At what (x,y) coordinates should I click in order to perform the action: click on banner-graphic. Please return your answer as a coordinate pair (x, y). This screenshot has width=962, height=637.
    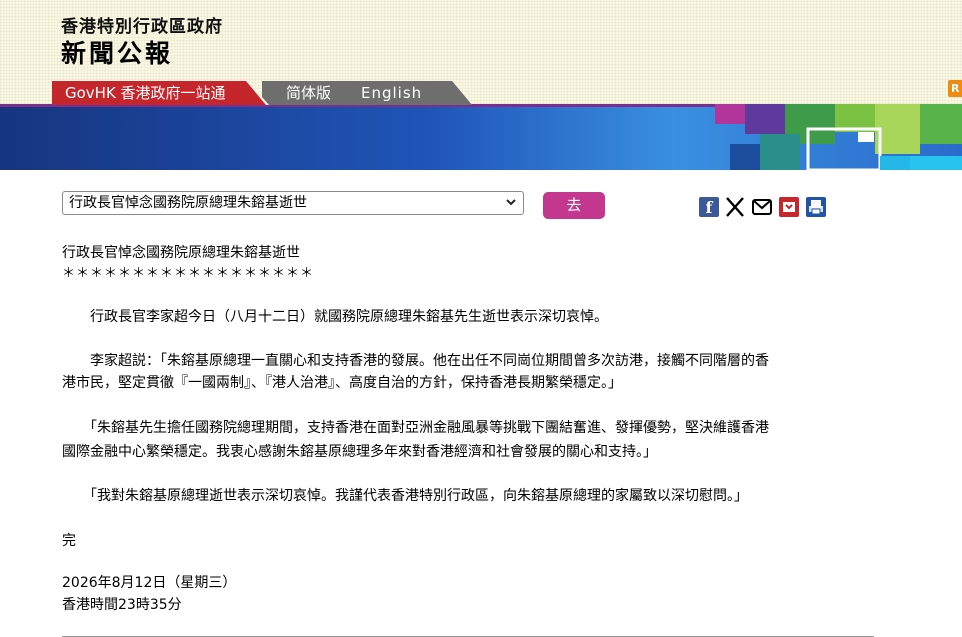
    Looking at the image, I should click on (481, 137).